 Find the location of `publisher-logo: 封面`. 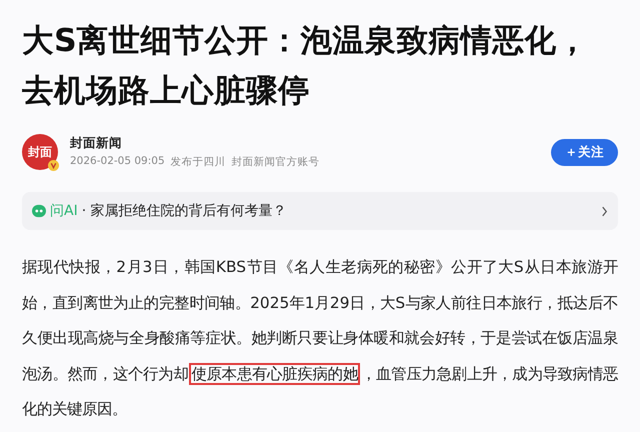

publisher-logo: 封面 is located at coordinates (40, 152).